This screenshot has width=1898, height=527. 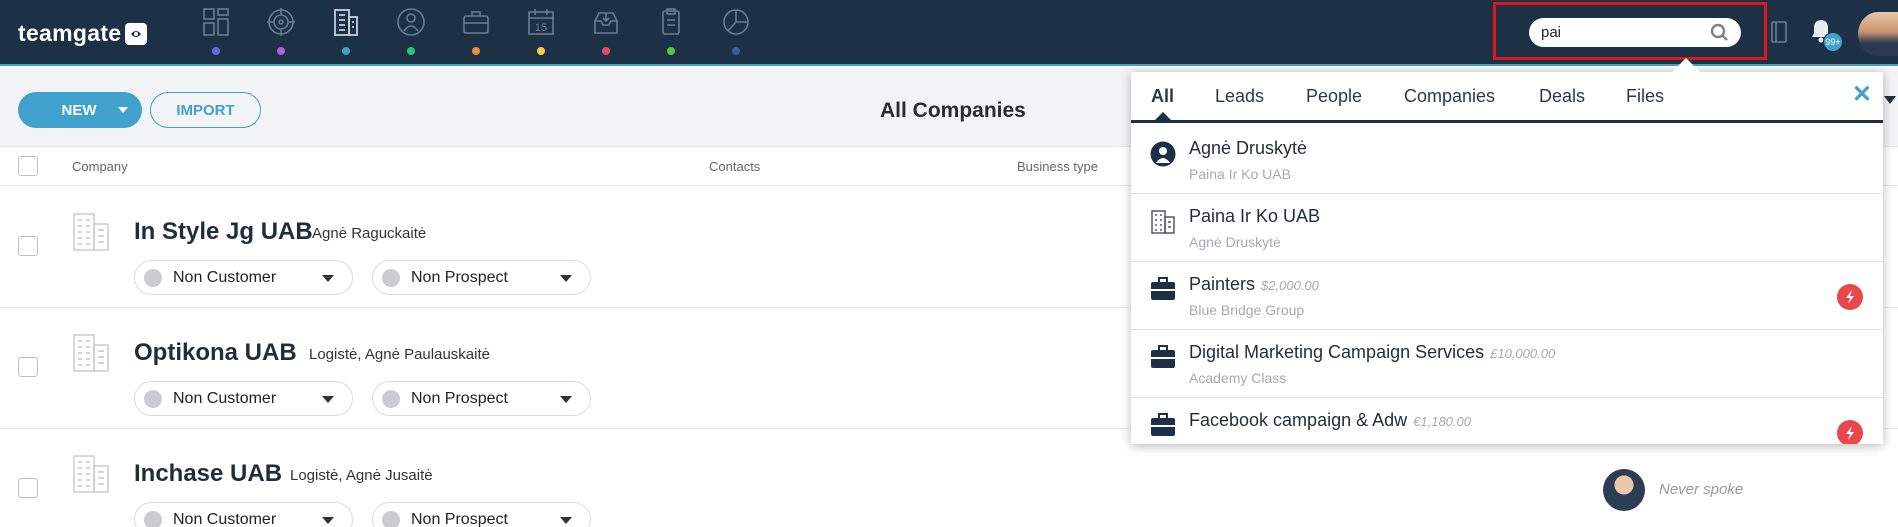 What do you see at coordinates (1779, 32) in the screenshot?
I see `notes-icon` at bounding box center [1779, 32].